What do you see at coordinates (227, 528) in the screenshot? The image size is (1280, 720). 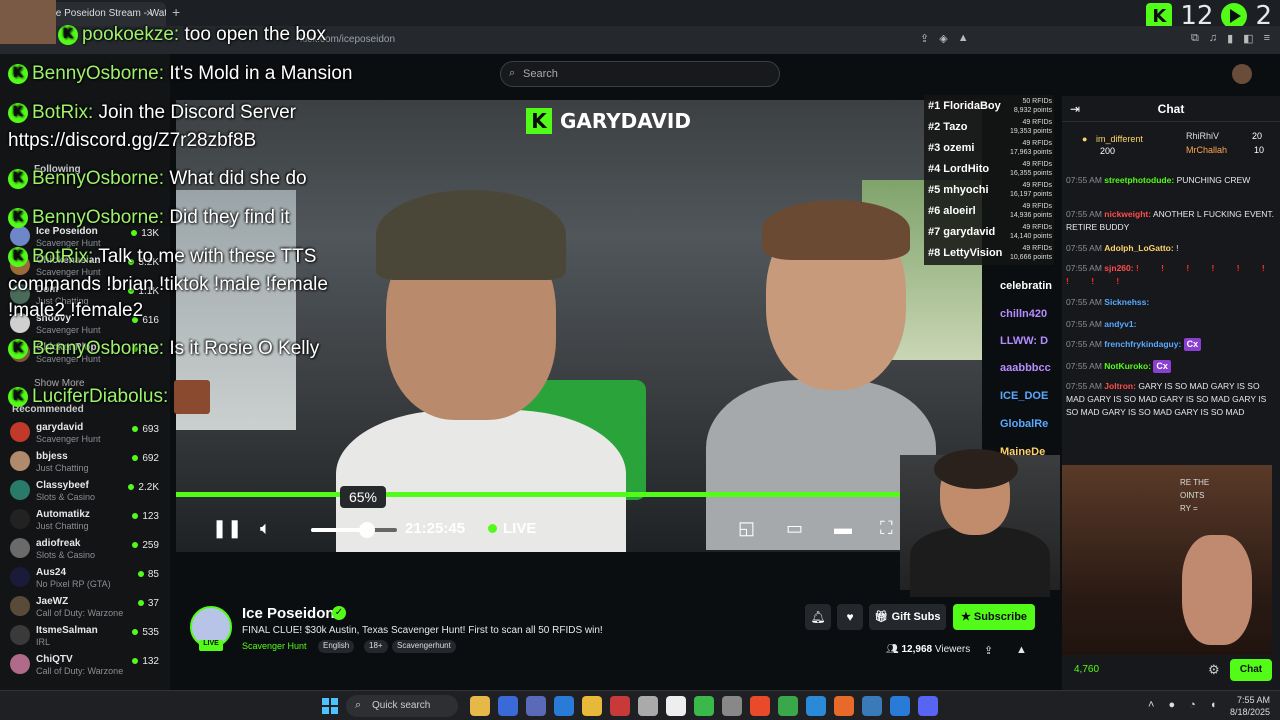 I see `pause-icon: ❚❚` at bounding box center [227, 528].